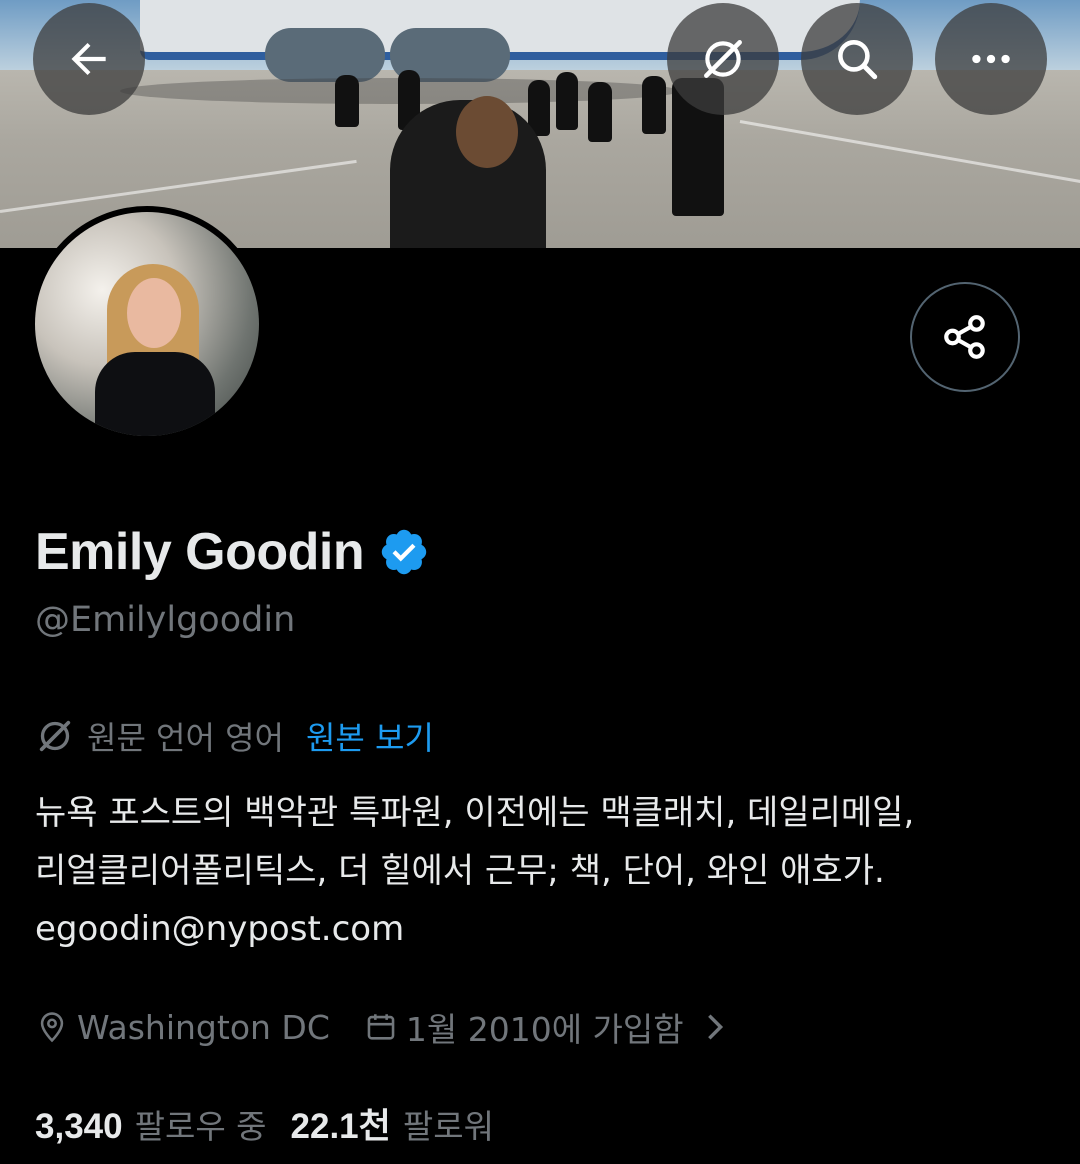  I want to click on profile-name-row: Emily Goodin, so click(232, 552).